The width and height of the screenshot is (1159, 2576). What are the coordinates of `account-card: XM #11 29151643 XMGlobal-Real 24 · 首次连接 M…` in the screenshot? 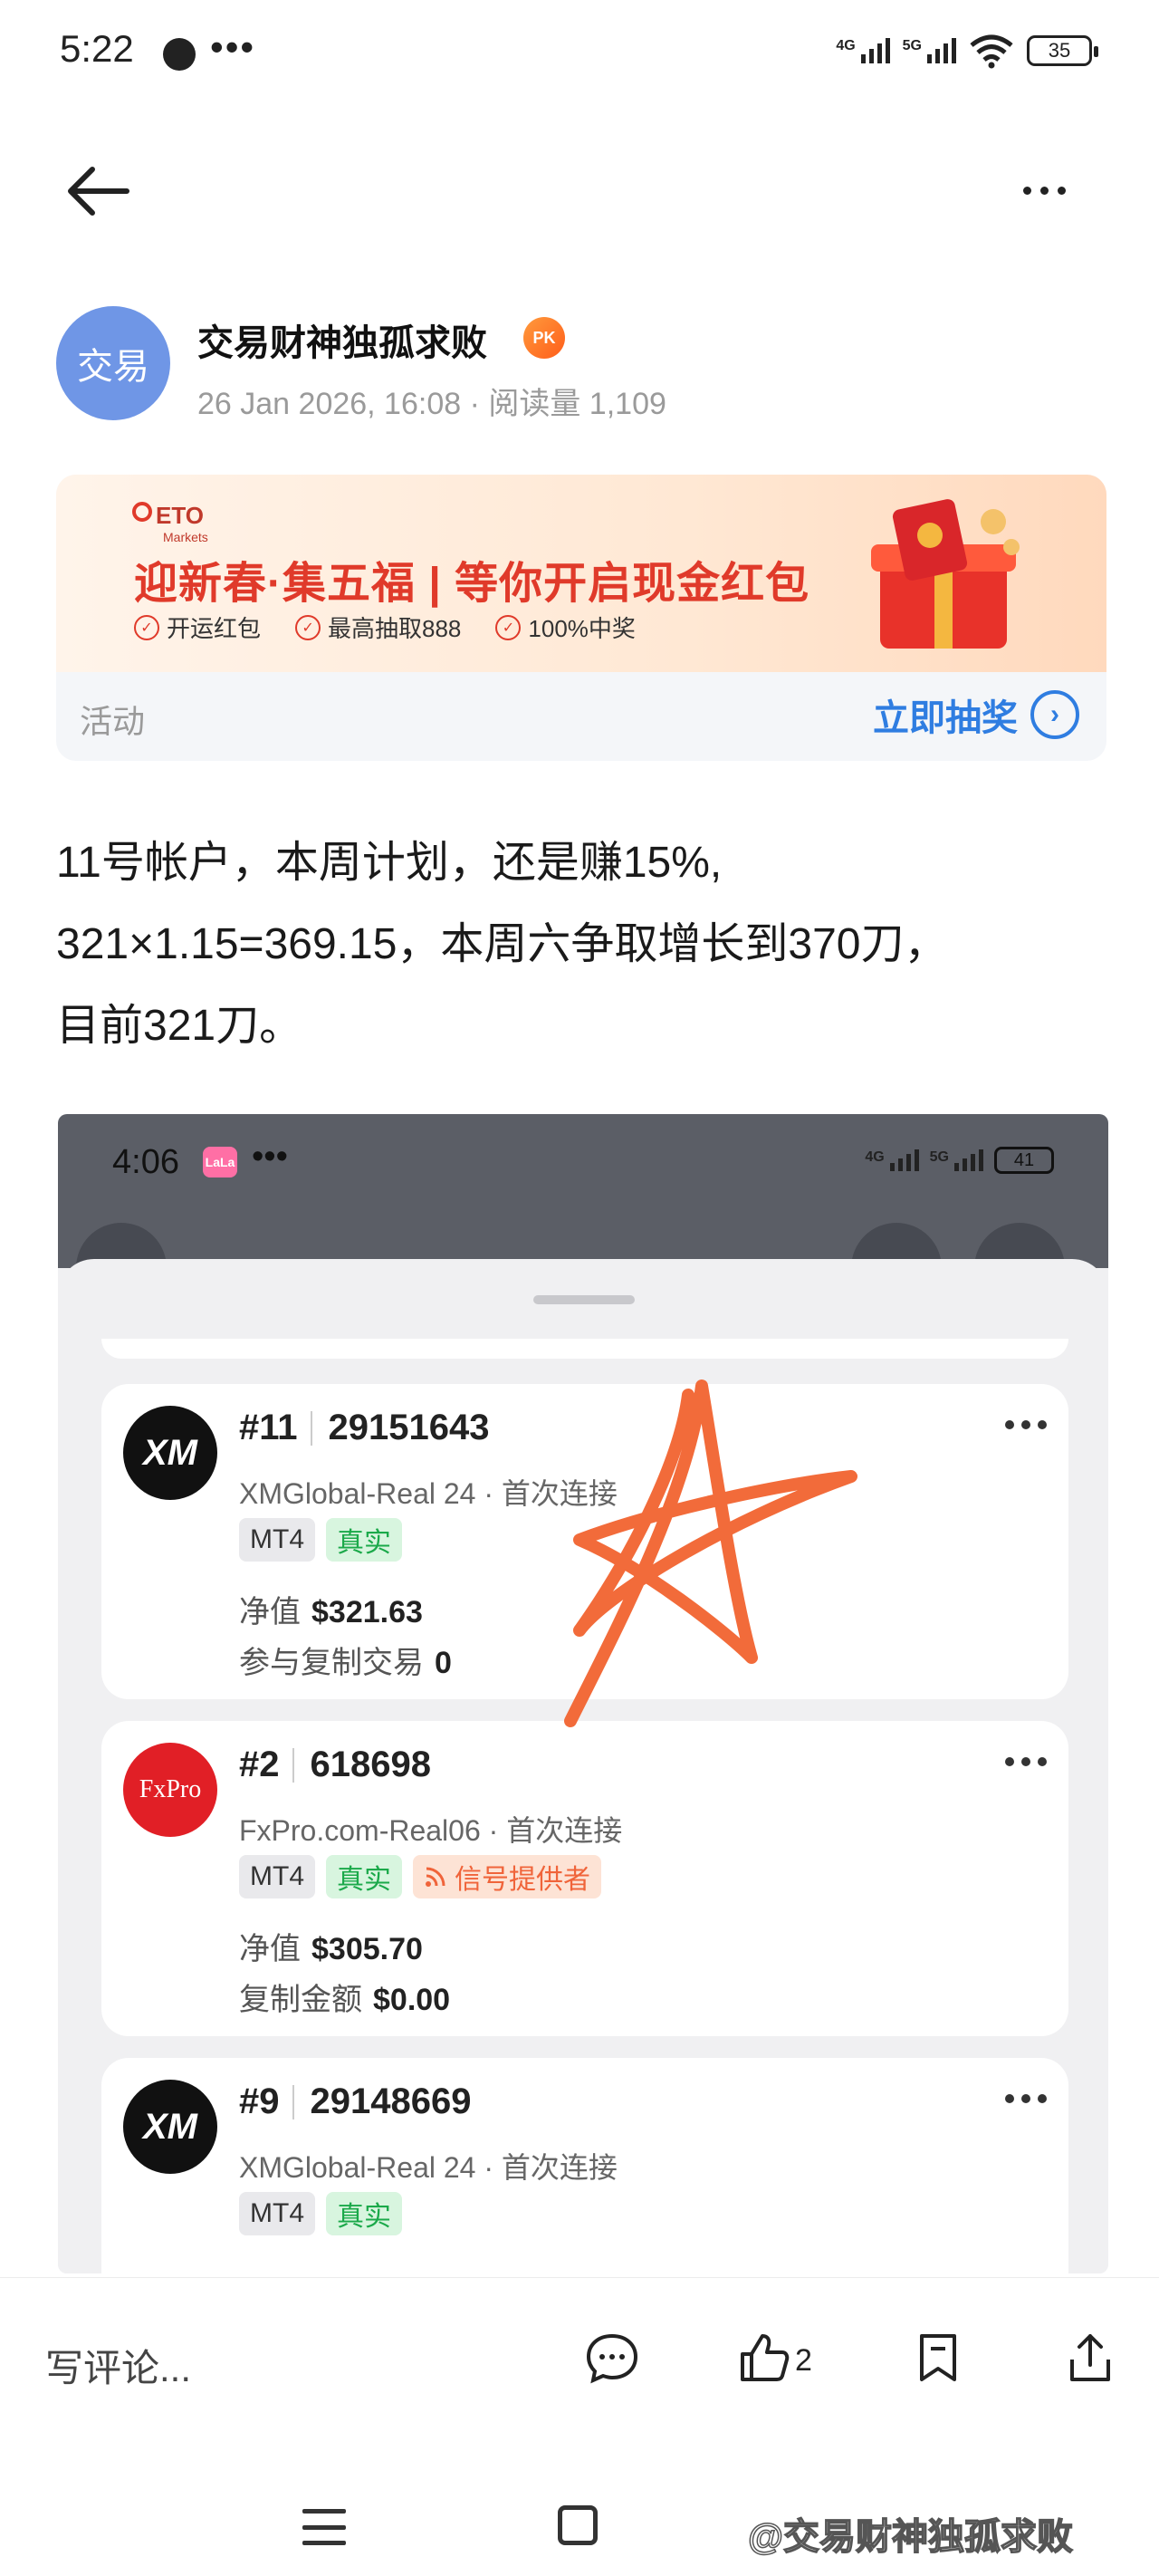 It's located at (584, 1541).